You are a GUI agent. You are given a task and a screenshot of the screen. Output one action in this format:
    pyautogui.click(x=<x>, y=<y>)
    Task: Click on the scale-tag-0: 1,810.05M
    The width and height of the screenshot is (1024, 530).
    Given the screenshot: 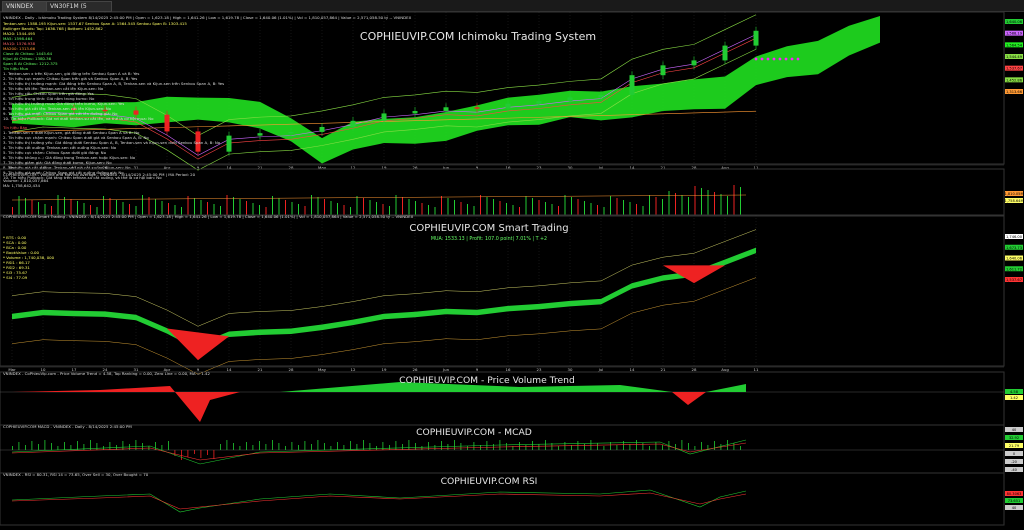 What is the action you would take?
    pyautogui.click(x=1013, y=194)
    